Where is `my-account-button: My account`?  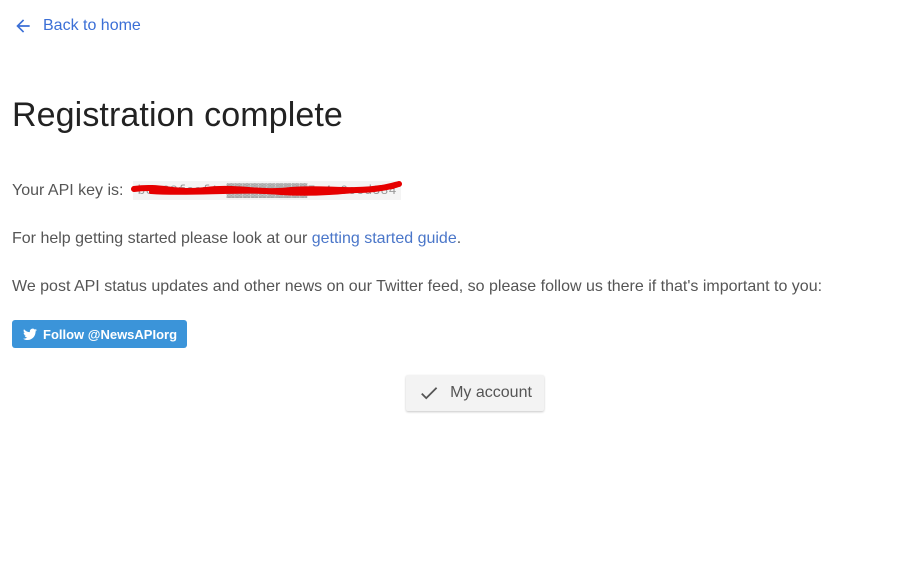 my-account-button: My account is located at coordinates (475, 393).